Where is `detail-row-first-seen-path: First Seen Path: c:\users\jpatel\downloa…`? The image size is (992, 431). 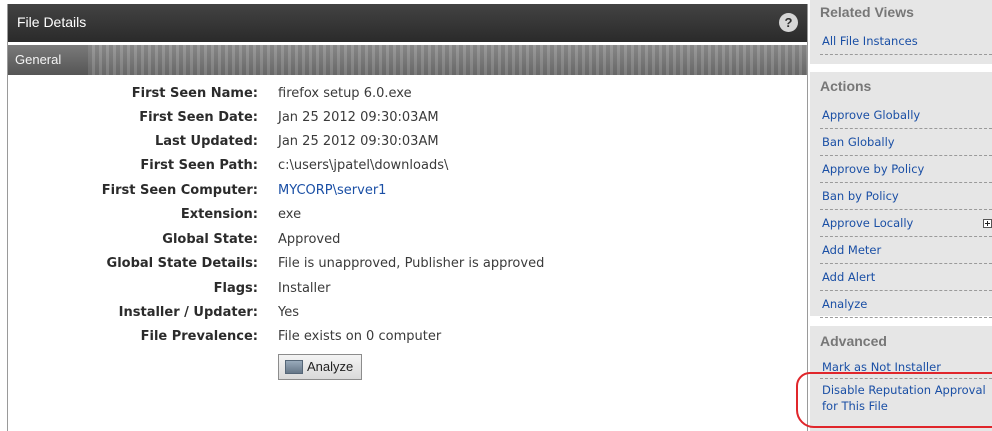 detail-row-first-seen-path: First Seen Path: c:\users\jpatel\downloa… is located at coordinates (407, 169).